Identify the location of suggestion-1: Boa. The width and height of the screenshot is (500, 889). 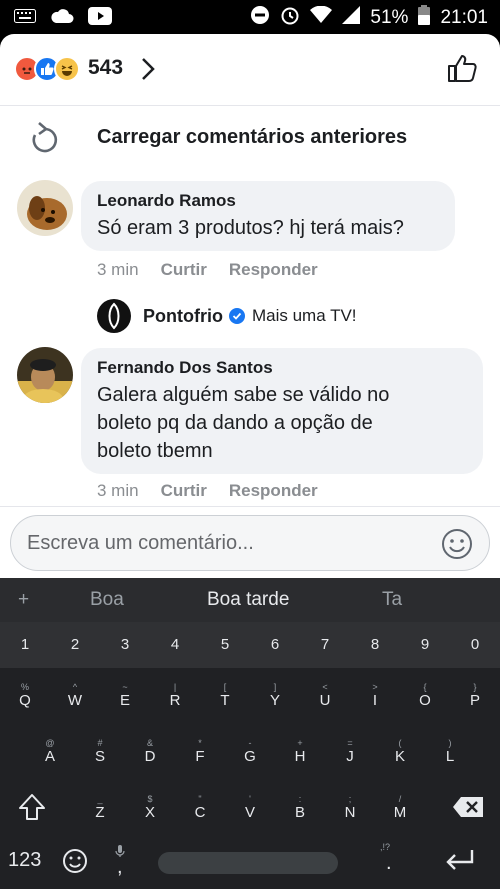
(107, 600).